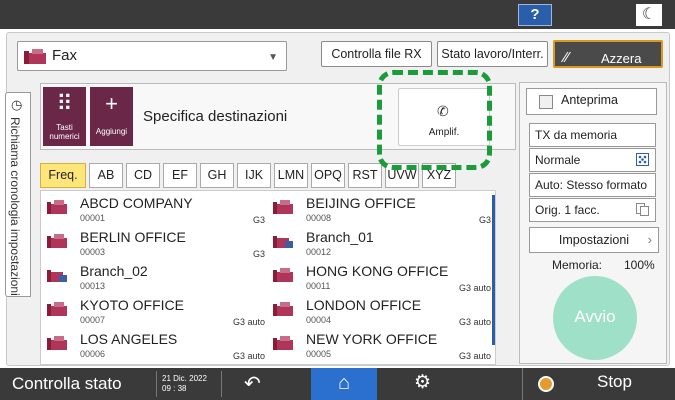 Image resolution: width=675 pixels, height=400 pixels. Describe the element at coordinates (614, 381) in the screenshot. I see `stop-label: Stop` at that location.